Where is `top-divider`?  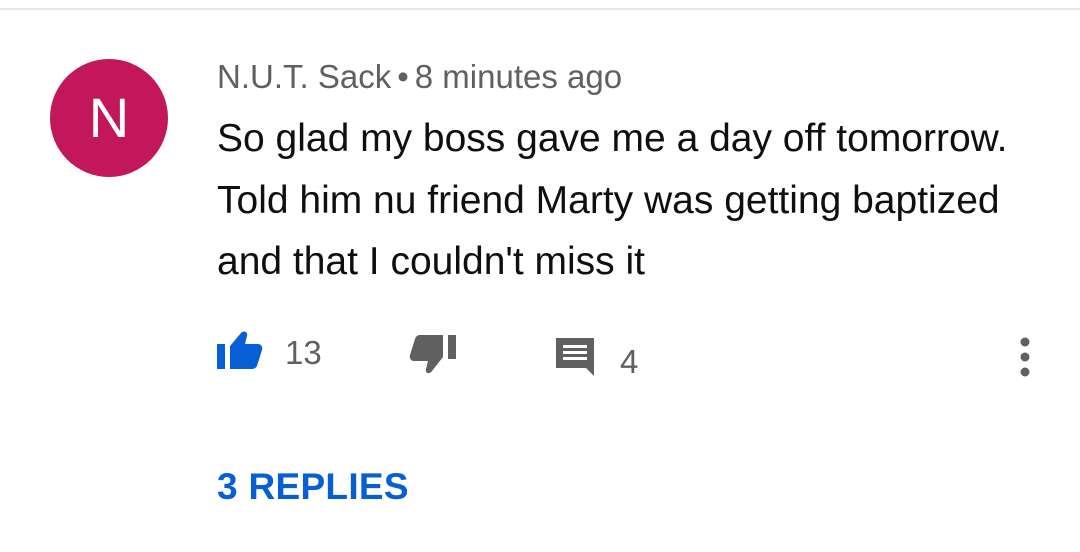
top-divider is located at coordinates (540, 9).